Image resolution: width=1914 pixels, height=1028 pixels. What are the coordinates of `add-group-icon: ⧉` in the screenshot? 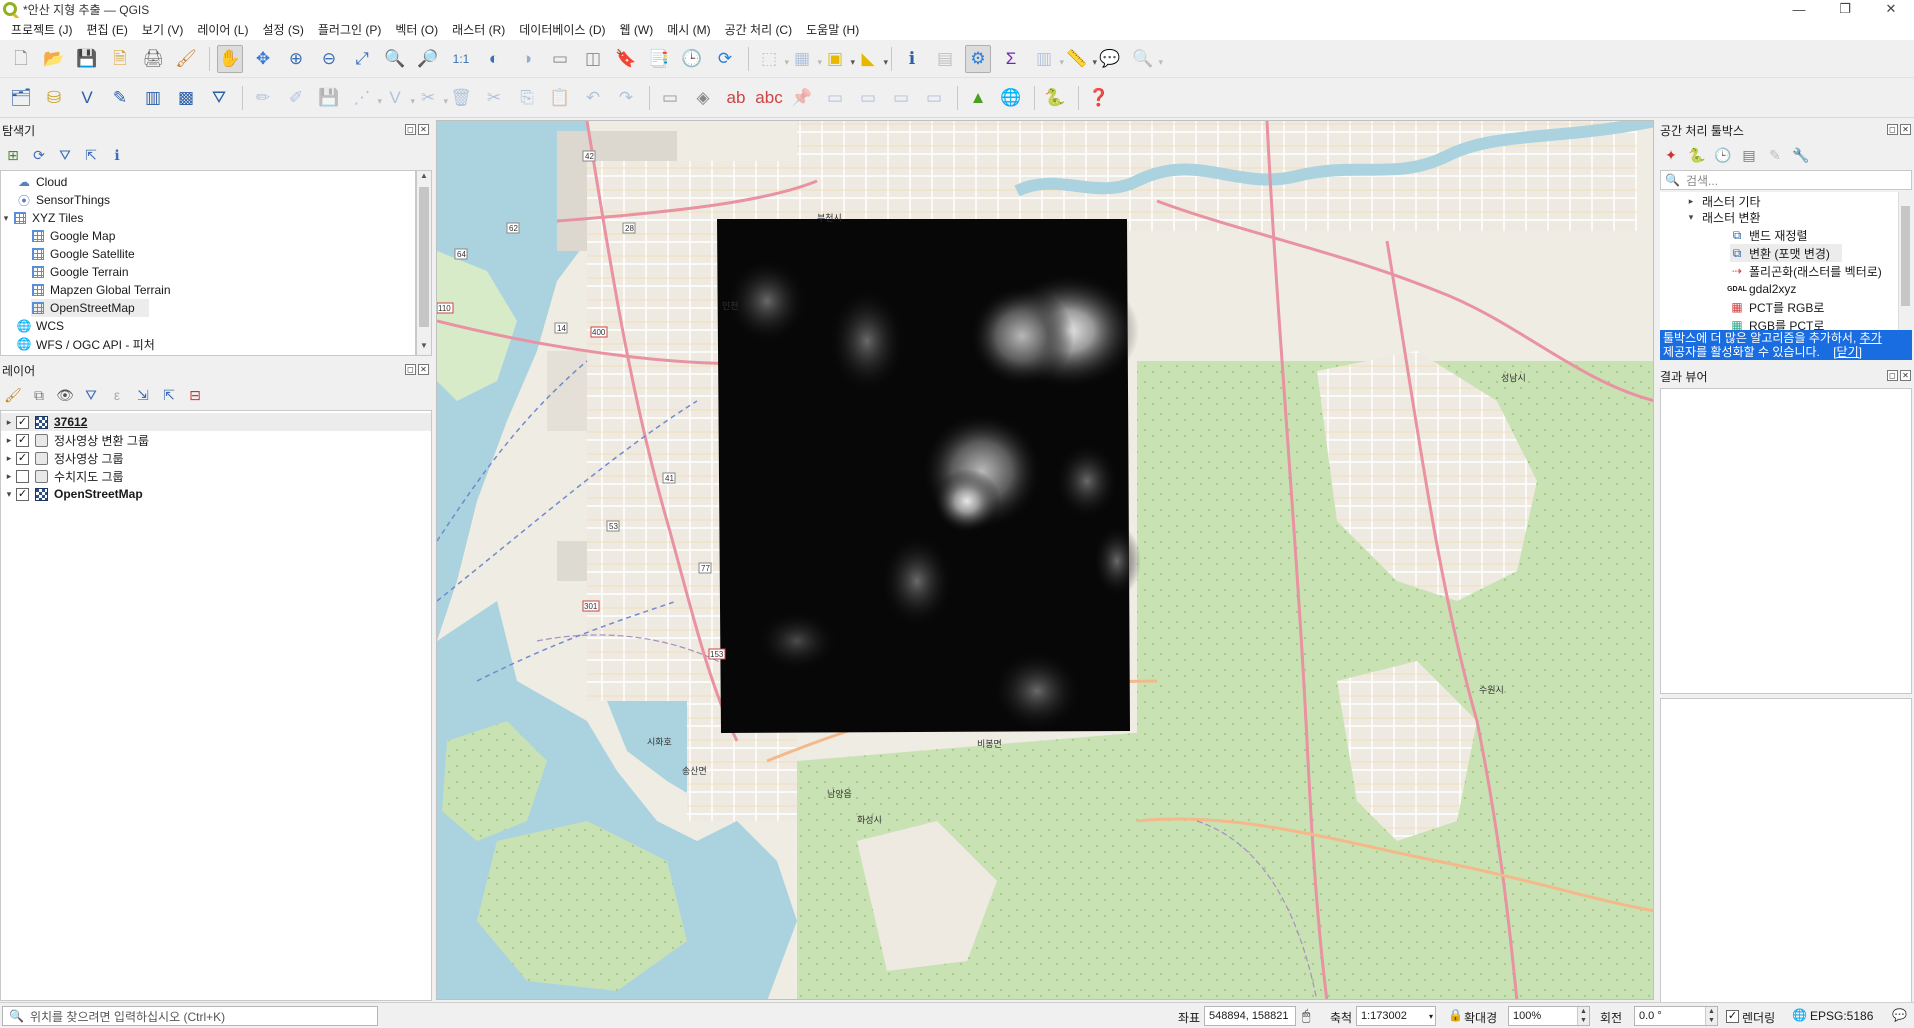 It's located at (39, 395).